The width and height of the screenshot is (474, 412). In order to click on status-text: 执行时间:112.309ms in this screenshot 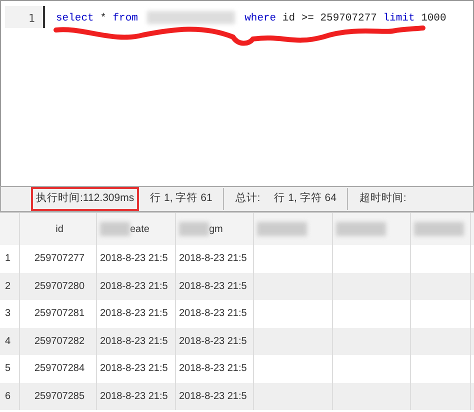, I will do `click(85, 199)`.